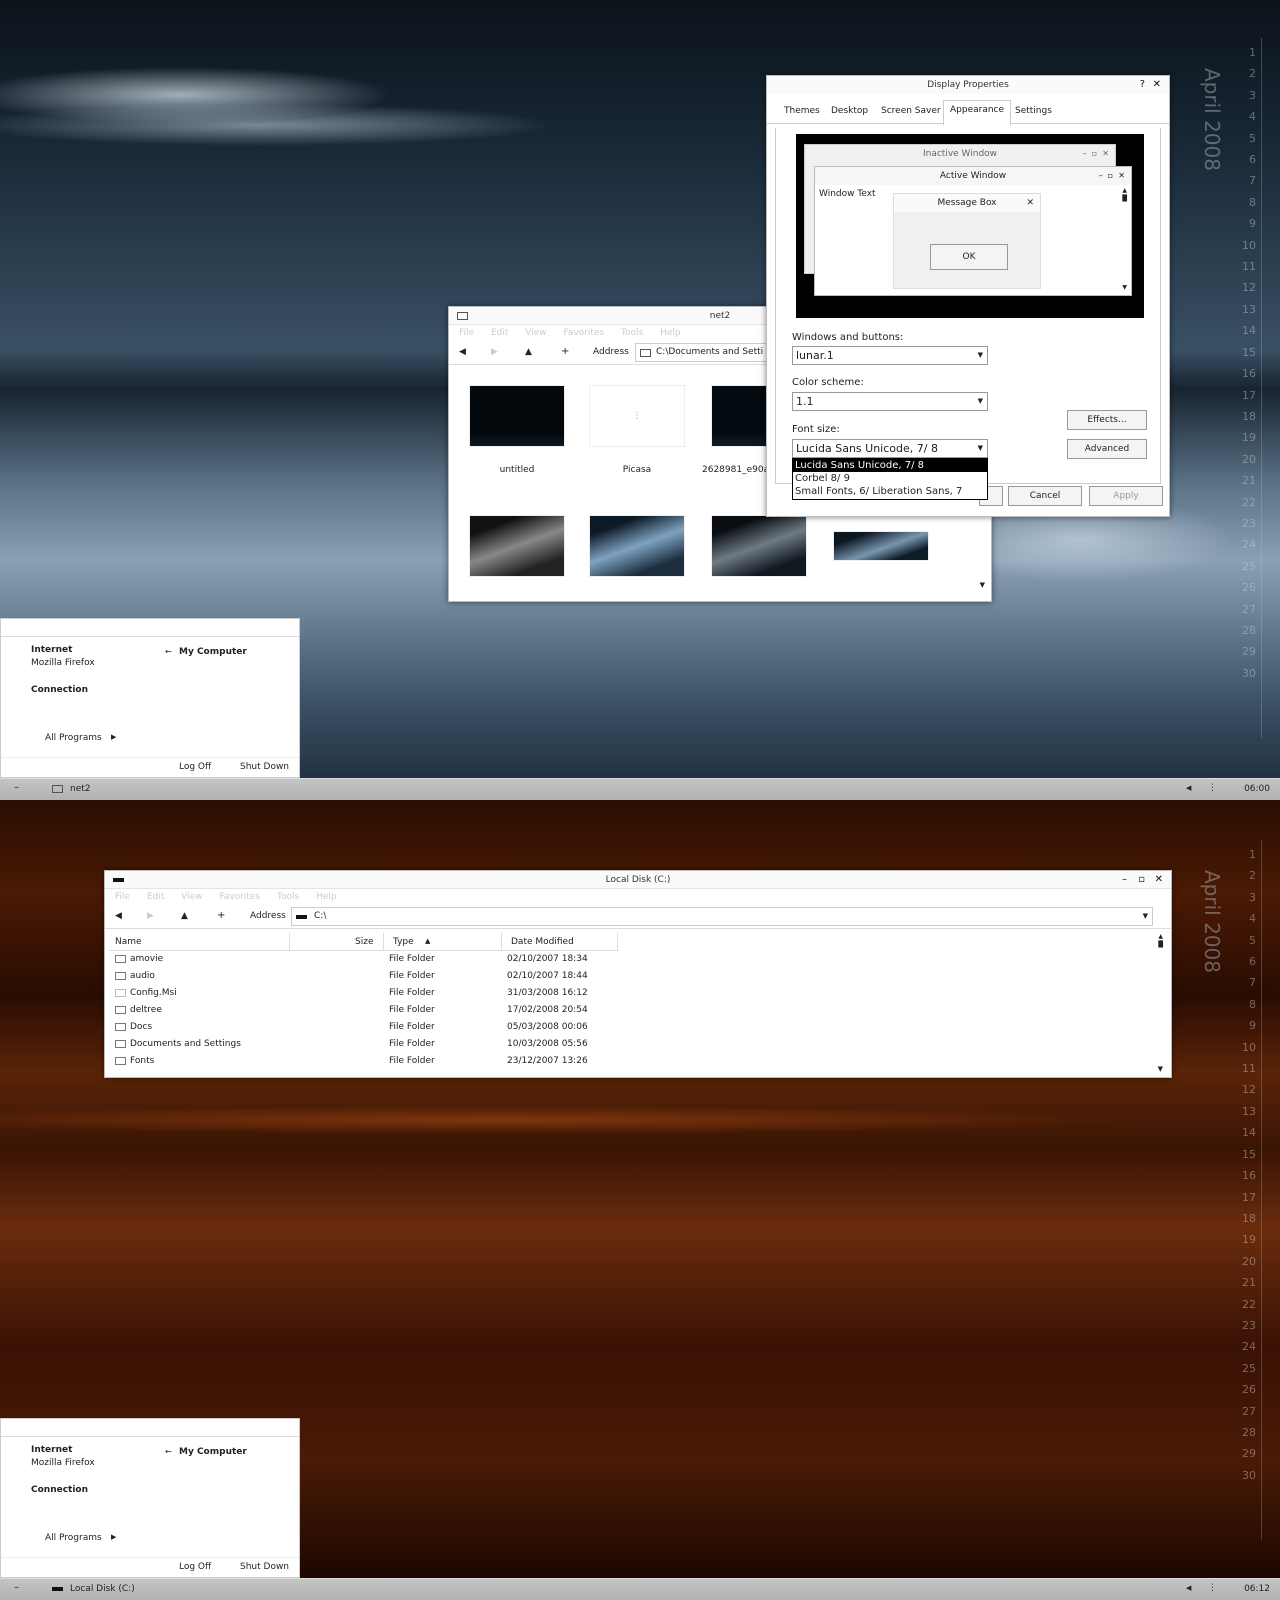  I want to click on taskbar-item: net2, so click(80, 789).